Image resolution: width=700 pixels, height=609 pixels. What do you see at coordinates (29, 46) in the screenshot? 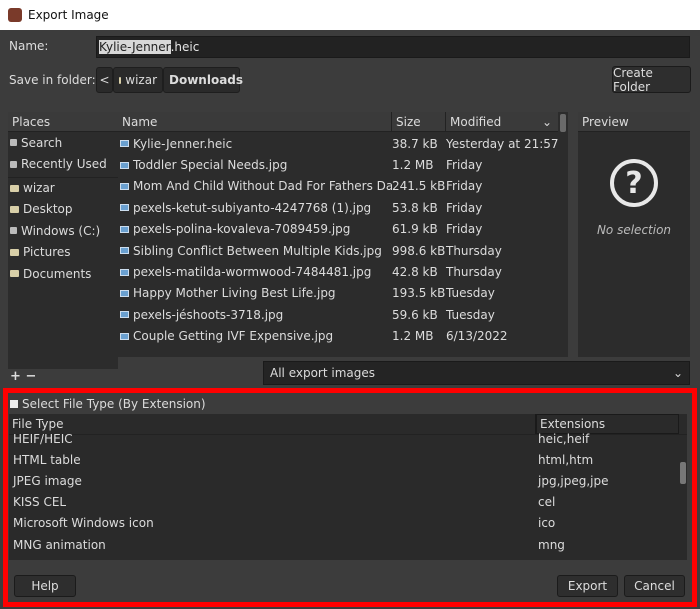
I see `name-label: Name:` at bounding box center [29, 46].